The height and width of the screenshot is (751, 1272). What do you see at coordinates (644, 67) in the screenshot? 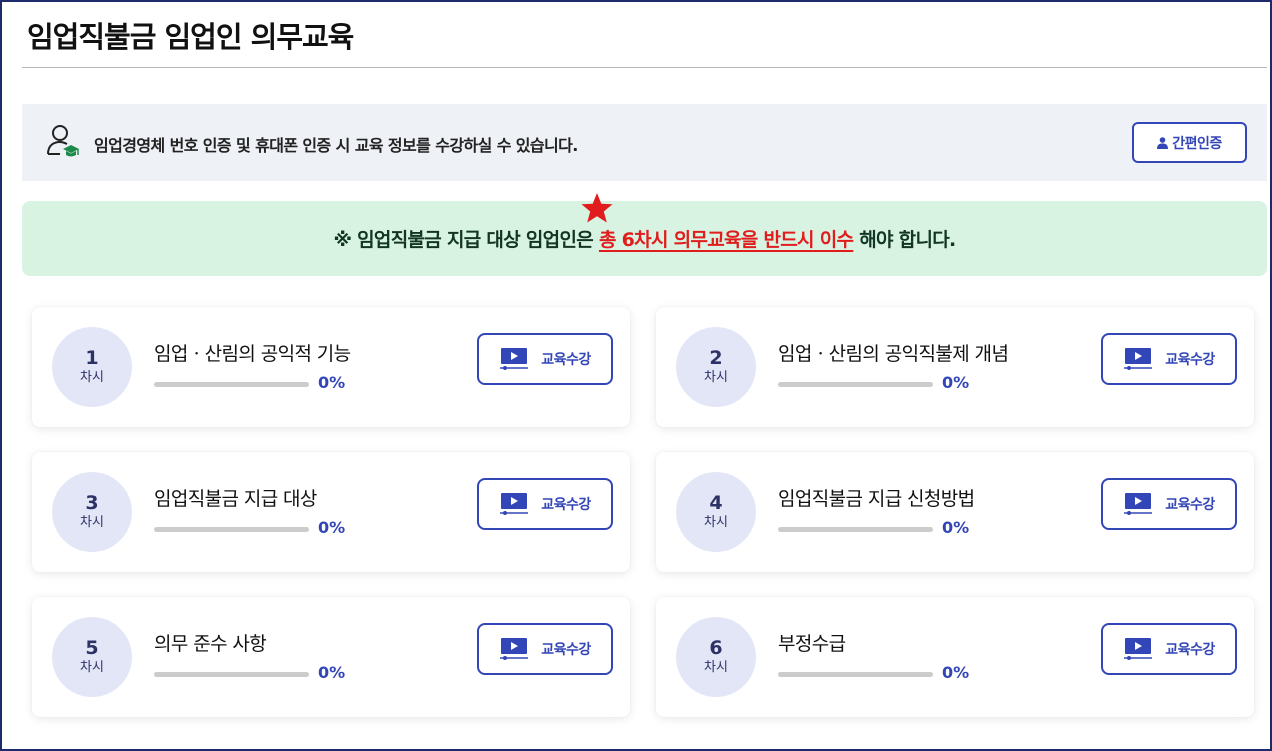
I see `title-divider` at bounding box center [644, 67].